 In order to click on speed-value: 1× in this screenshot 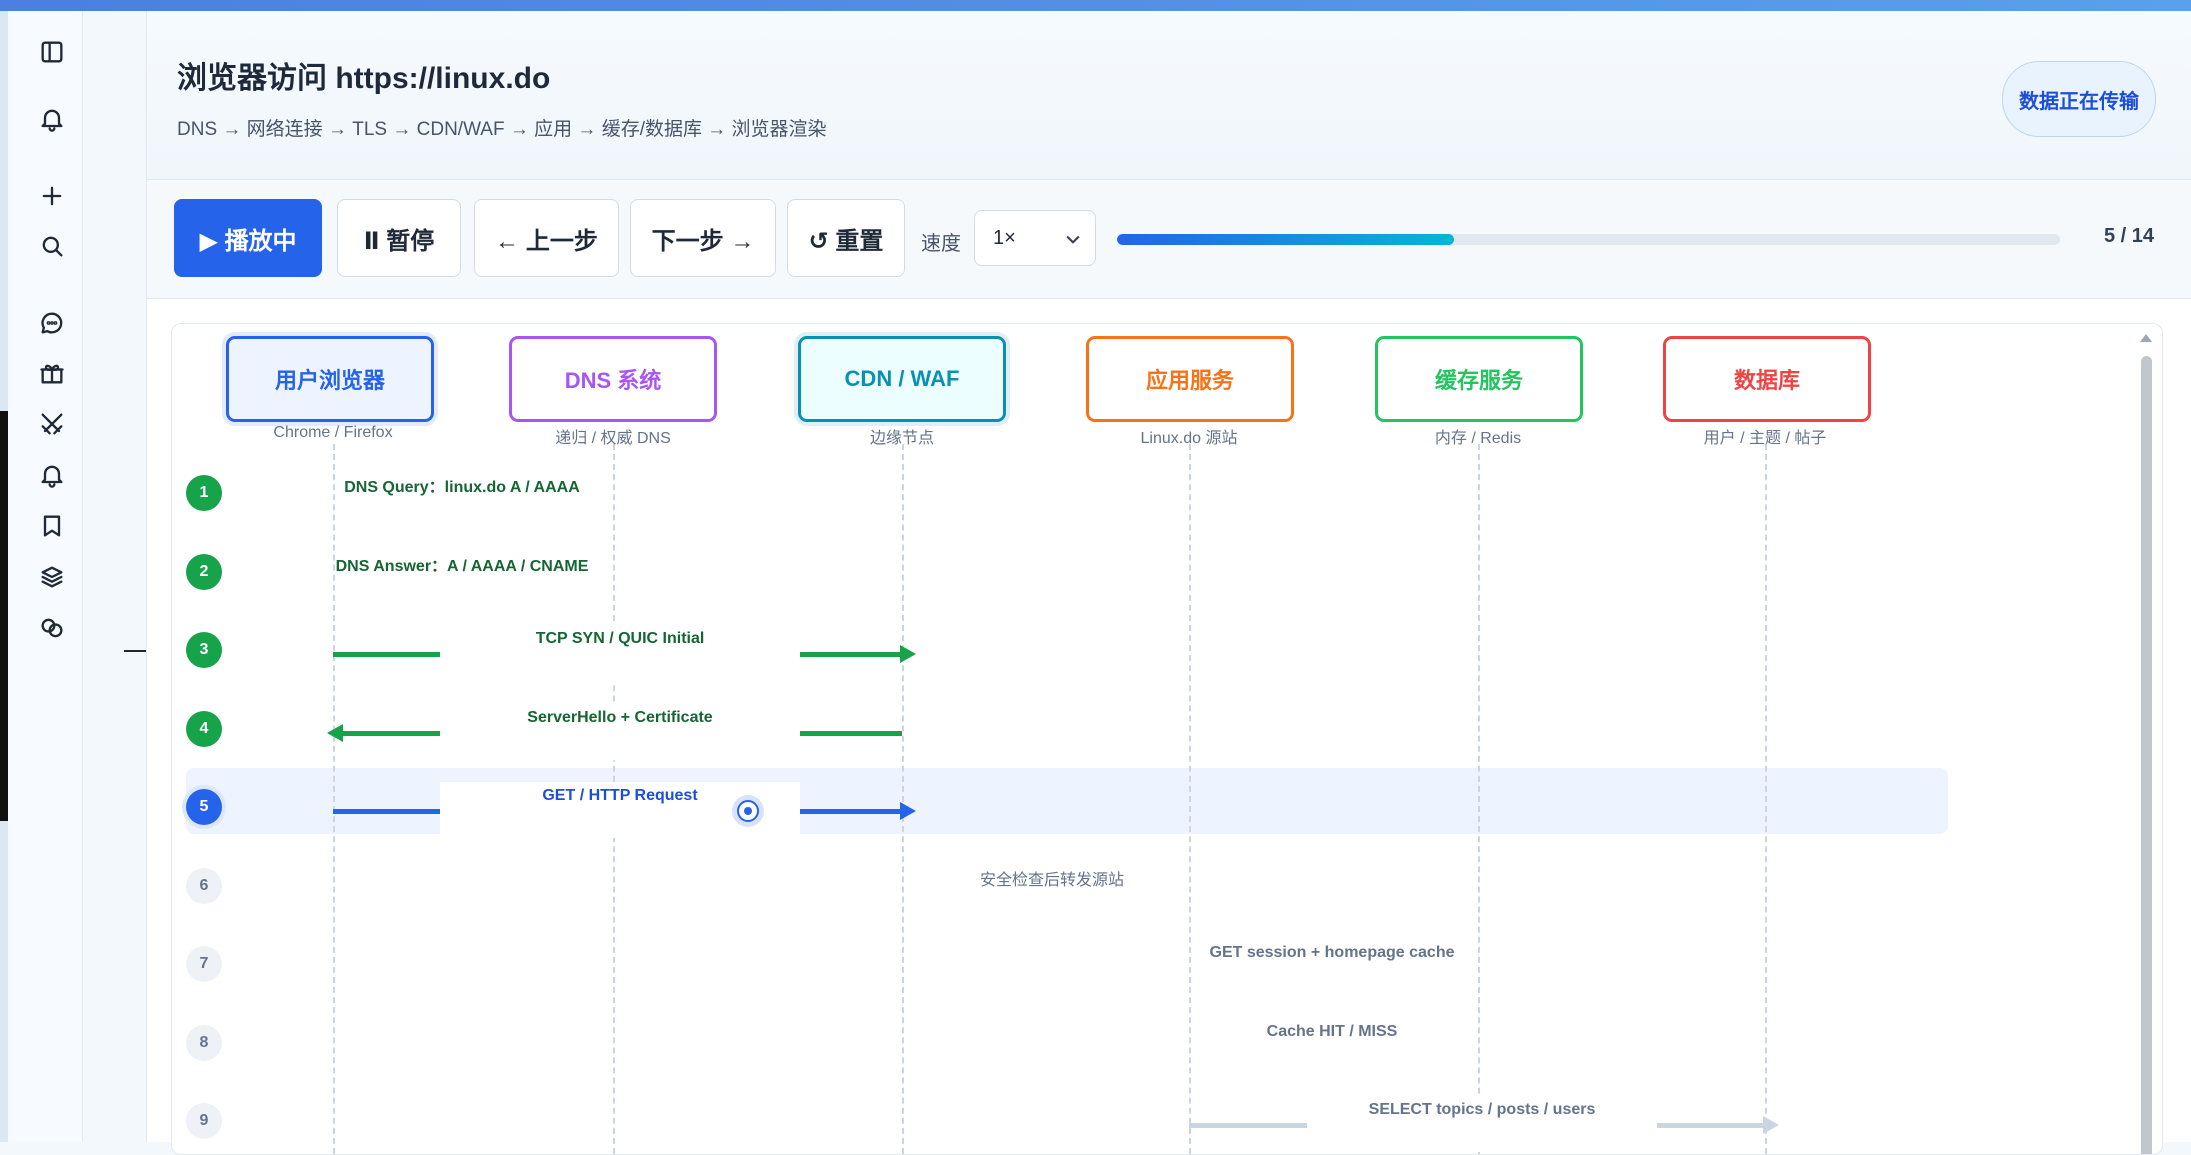, I will do `click(1004, 237)`.